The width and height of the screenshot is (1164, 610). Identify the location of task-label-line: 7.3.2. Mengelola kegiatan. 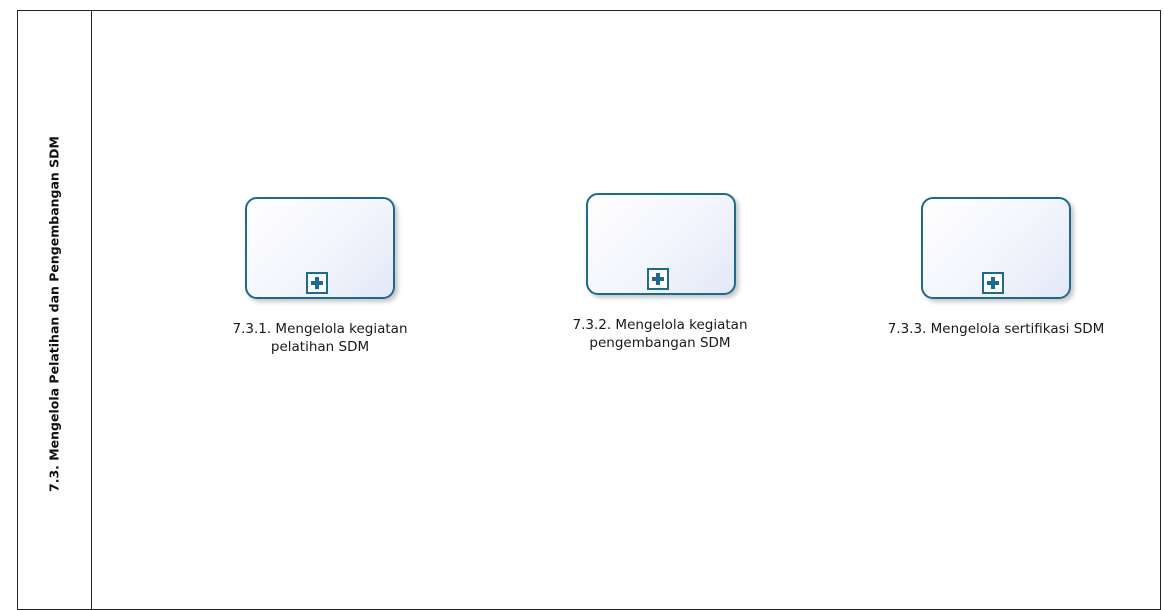
(660, 325).